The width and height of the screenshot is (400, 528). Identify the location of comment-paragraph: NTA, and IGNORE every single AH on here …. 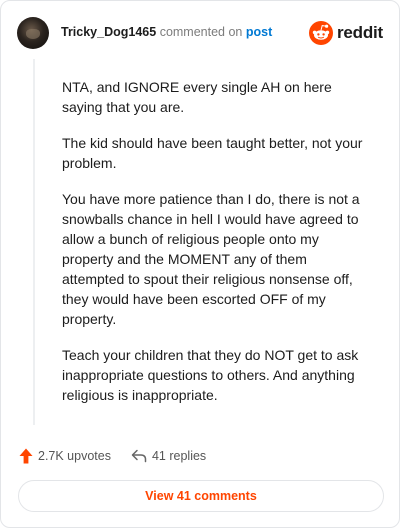
(197, 97).